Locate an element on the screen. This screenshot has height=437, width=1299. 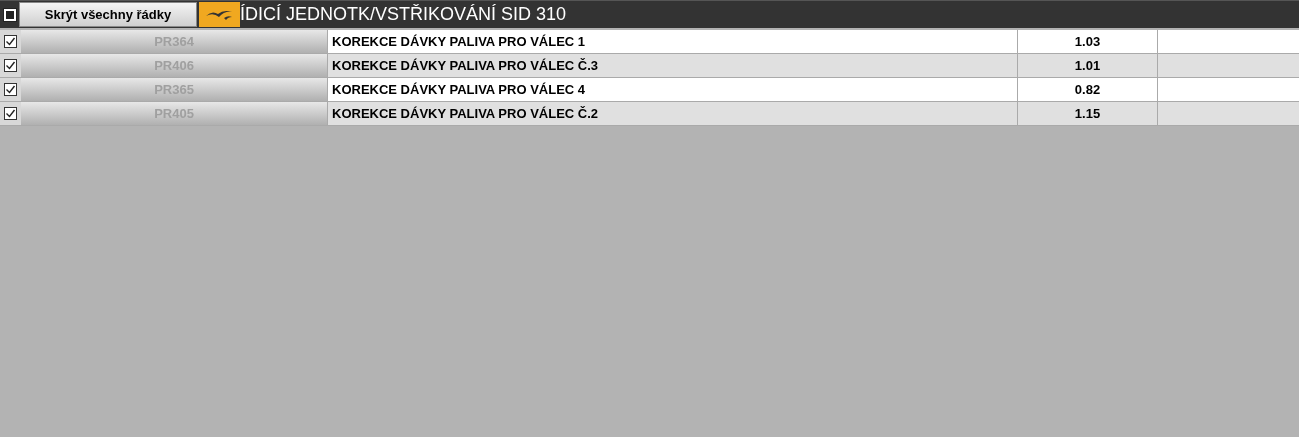
table-cell: KOREKCE DÁVKY PALIVA PRO VÁLEC 1 is located at coordinates (672, 41).